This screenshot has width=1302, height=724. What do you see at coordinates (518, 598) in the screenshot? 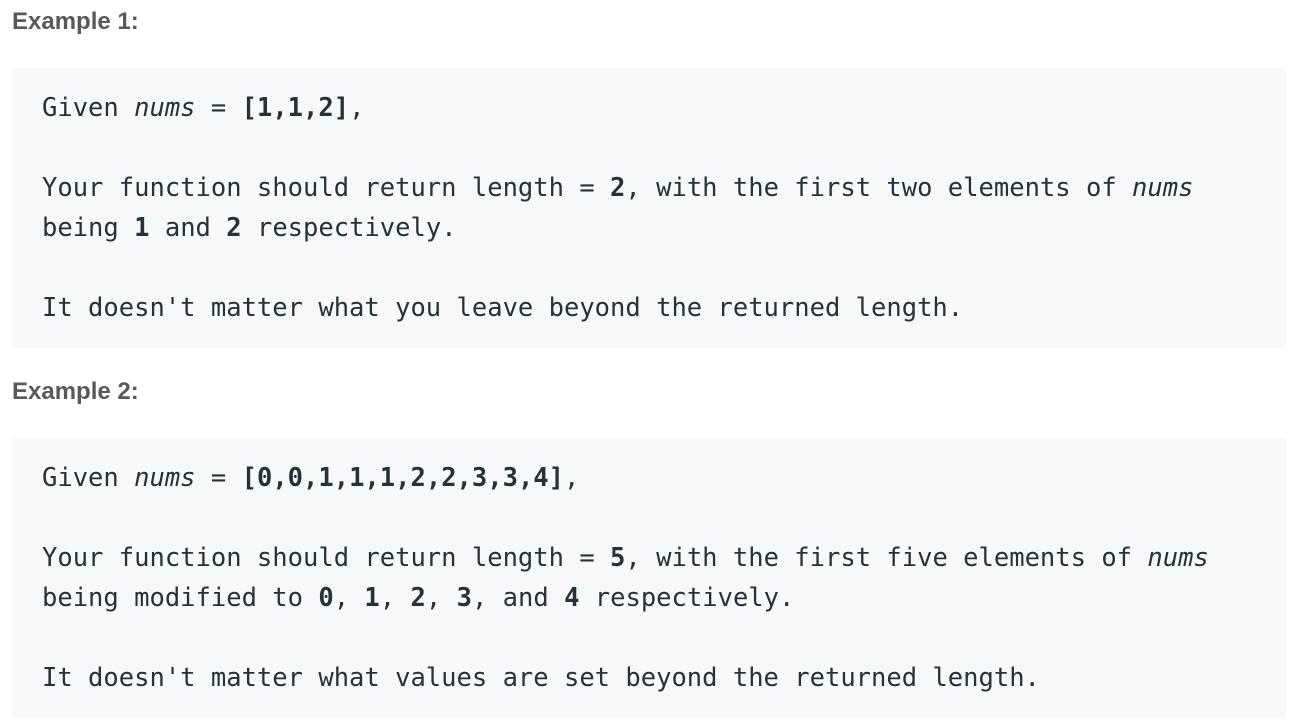
I see `separator: , and` at bounding box center [518, 598].